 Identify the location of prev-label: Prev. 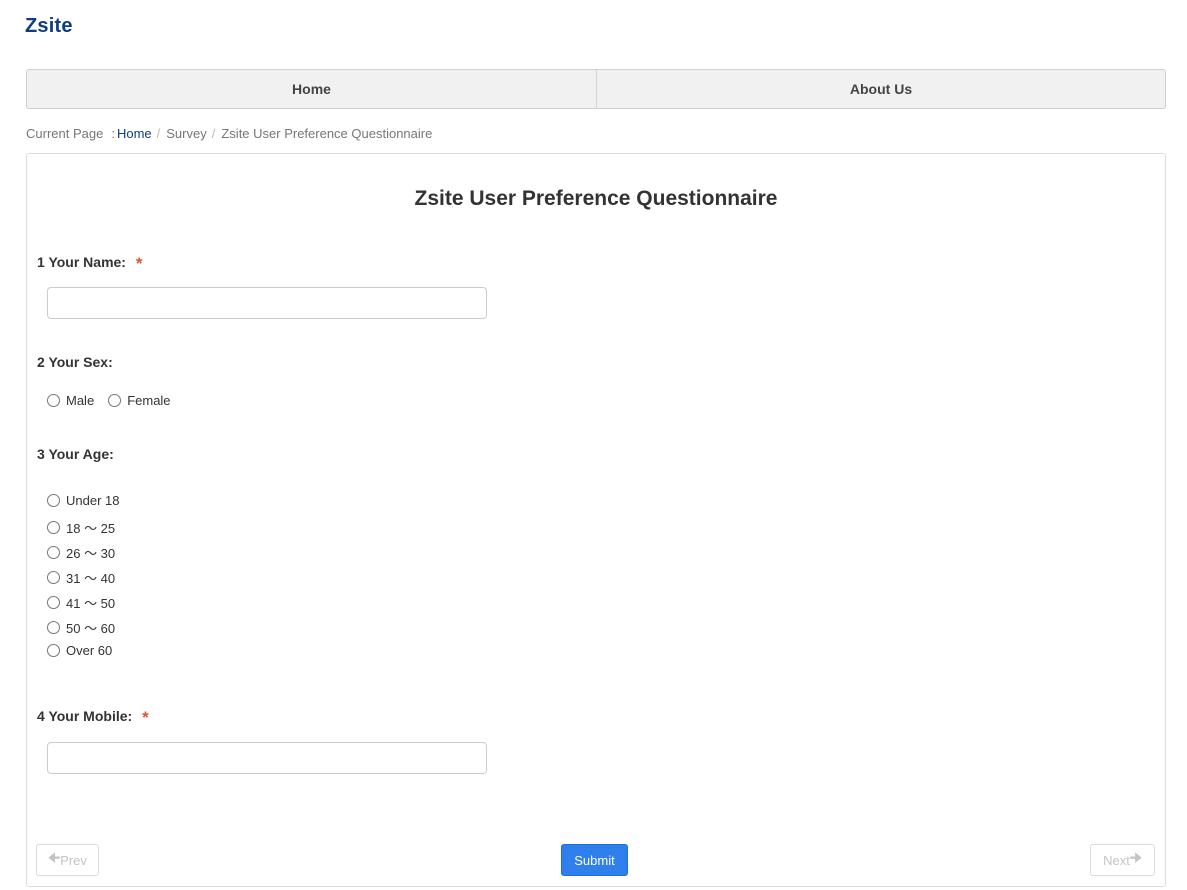
(73, 860).